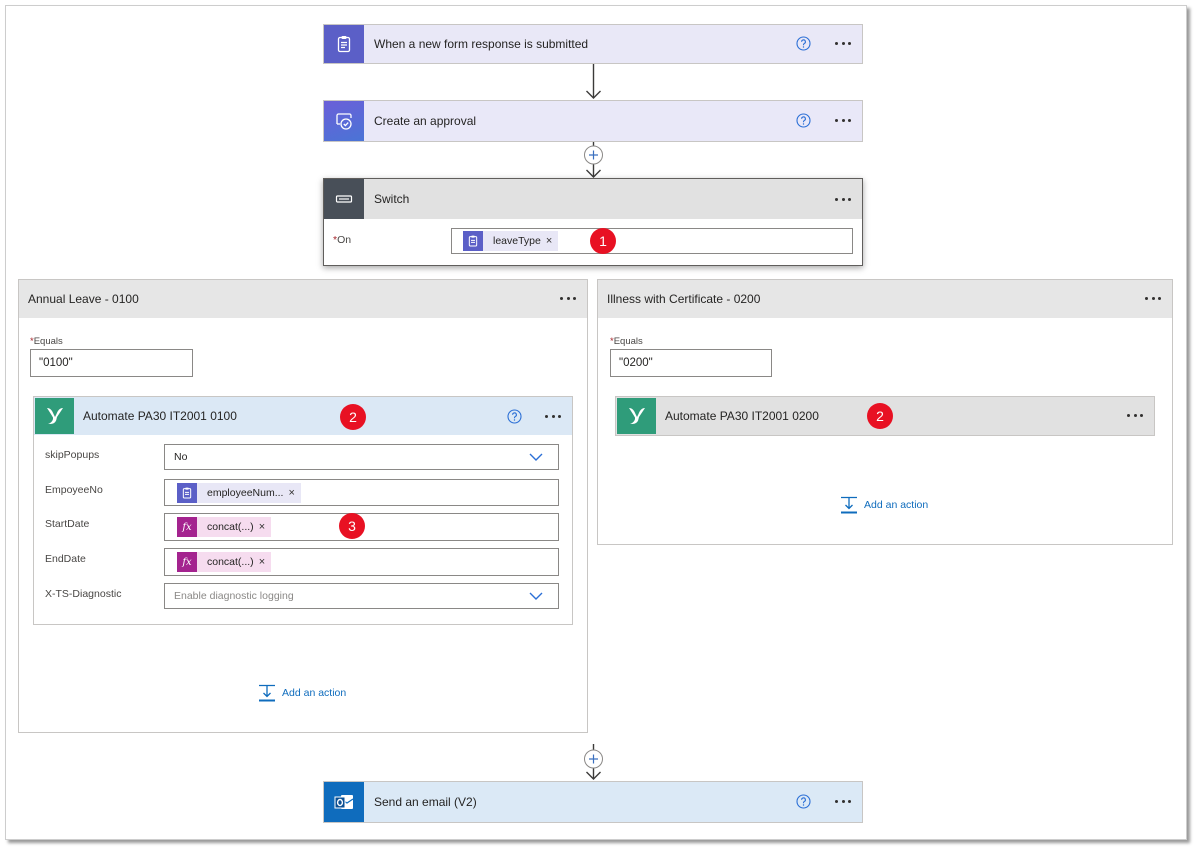 The height and width of the screenshot is (848, 1195). I want to click on case-title: Annual Leave - 0100, so click(83, 299).